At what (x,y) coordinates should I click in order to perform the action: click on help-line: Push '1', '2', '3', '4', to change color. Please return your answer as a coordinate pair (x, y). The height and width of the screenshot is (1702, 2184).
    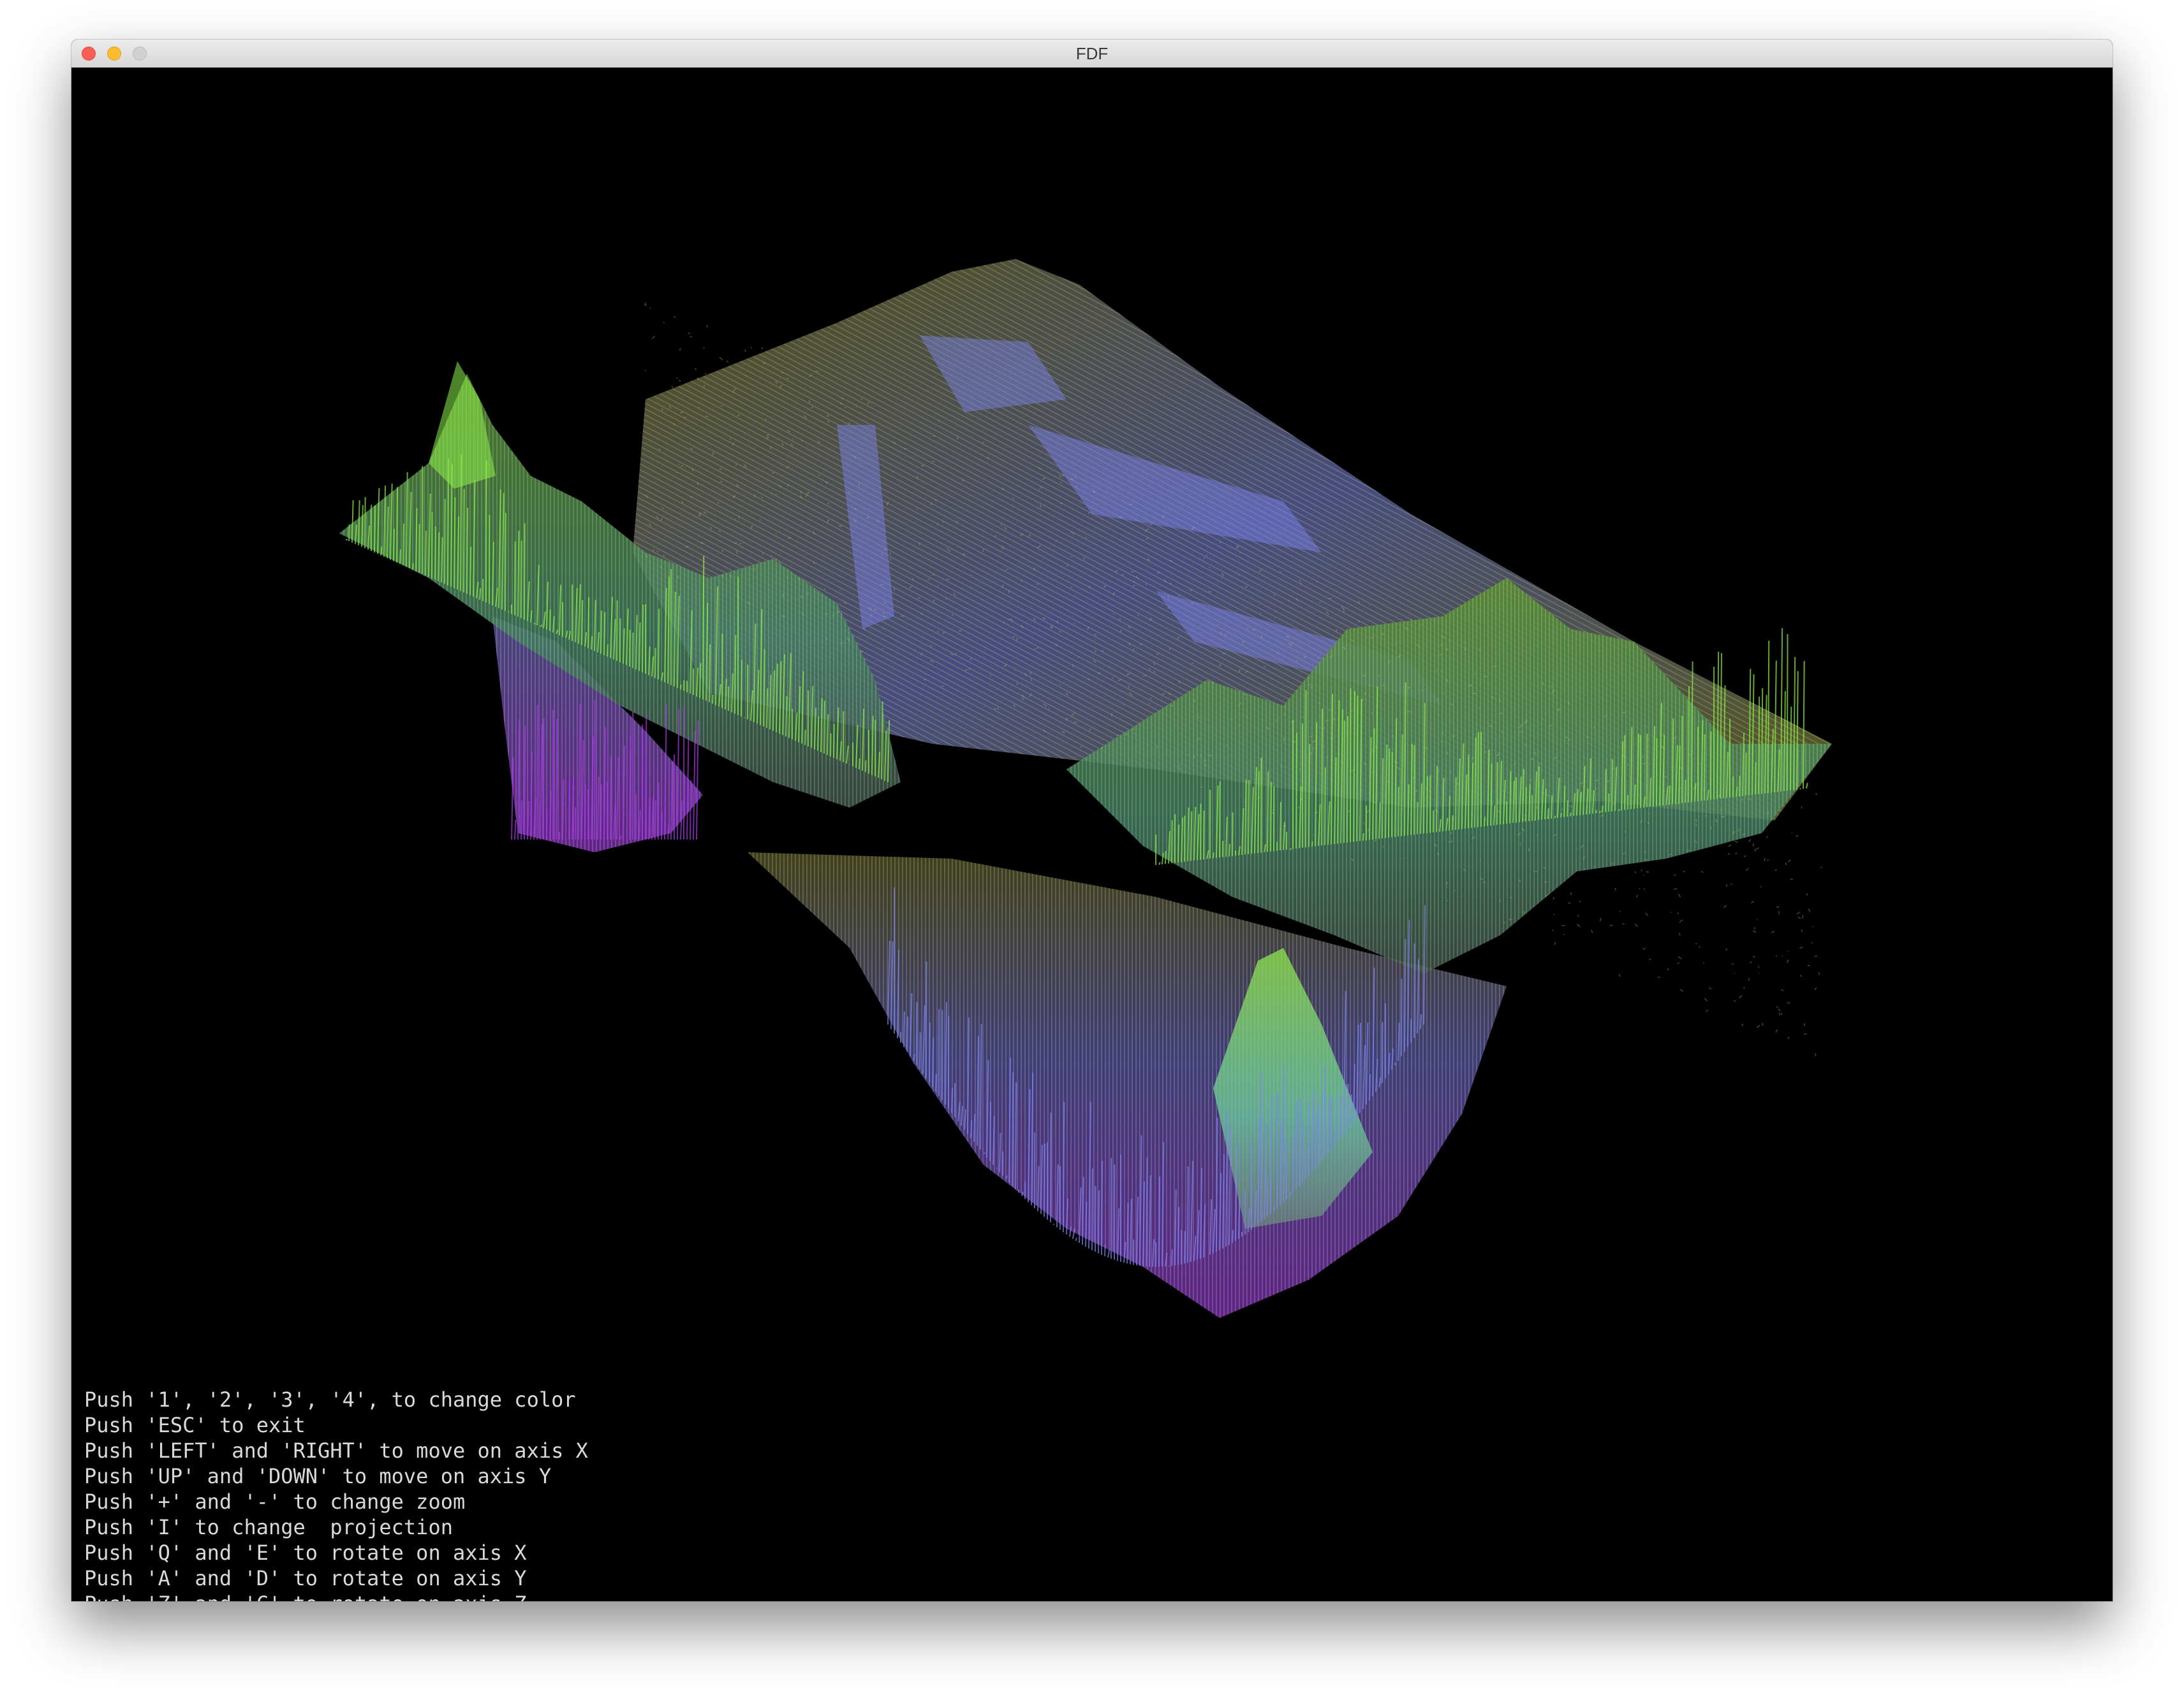
    Looking at the image, I should click on (330, 1400).